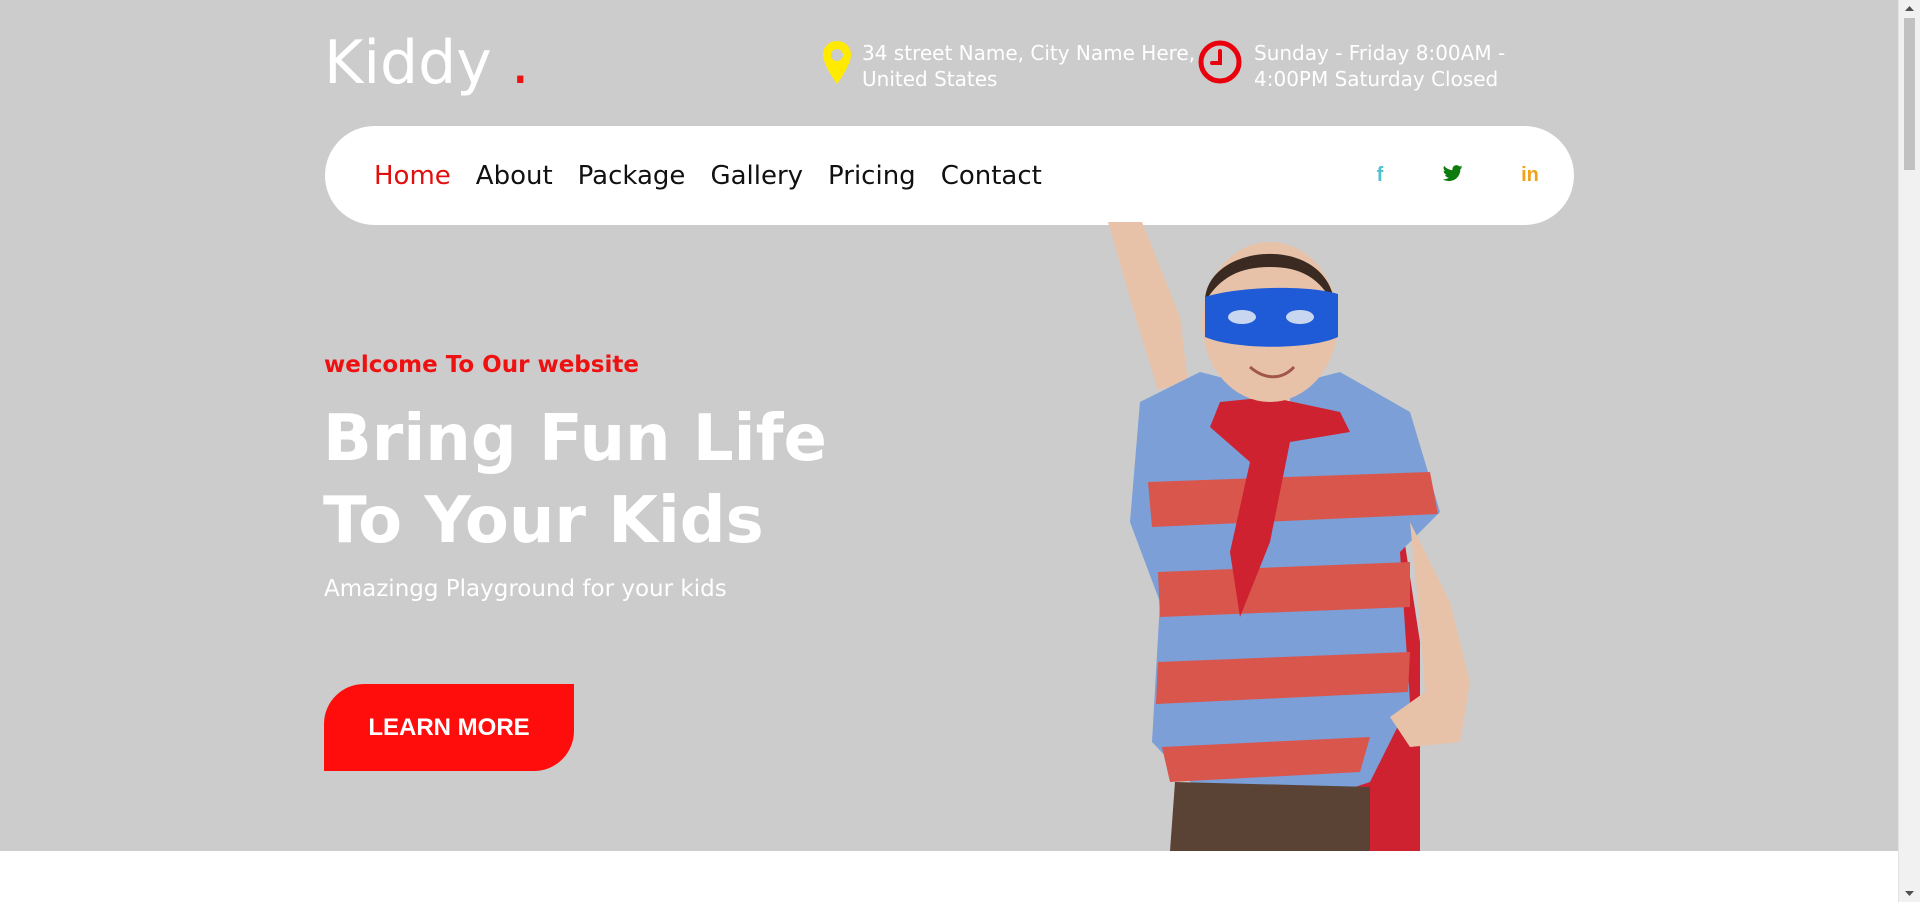 The width and height of the screenshot is (1920, 902). I want to click on facebook-icon: f, so click(1380, 175).